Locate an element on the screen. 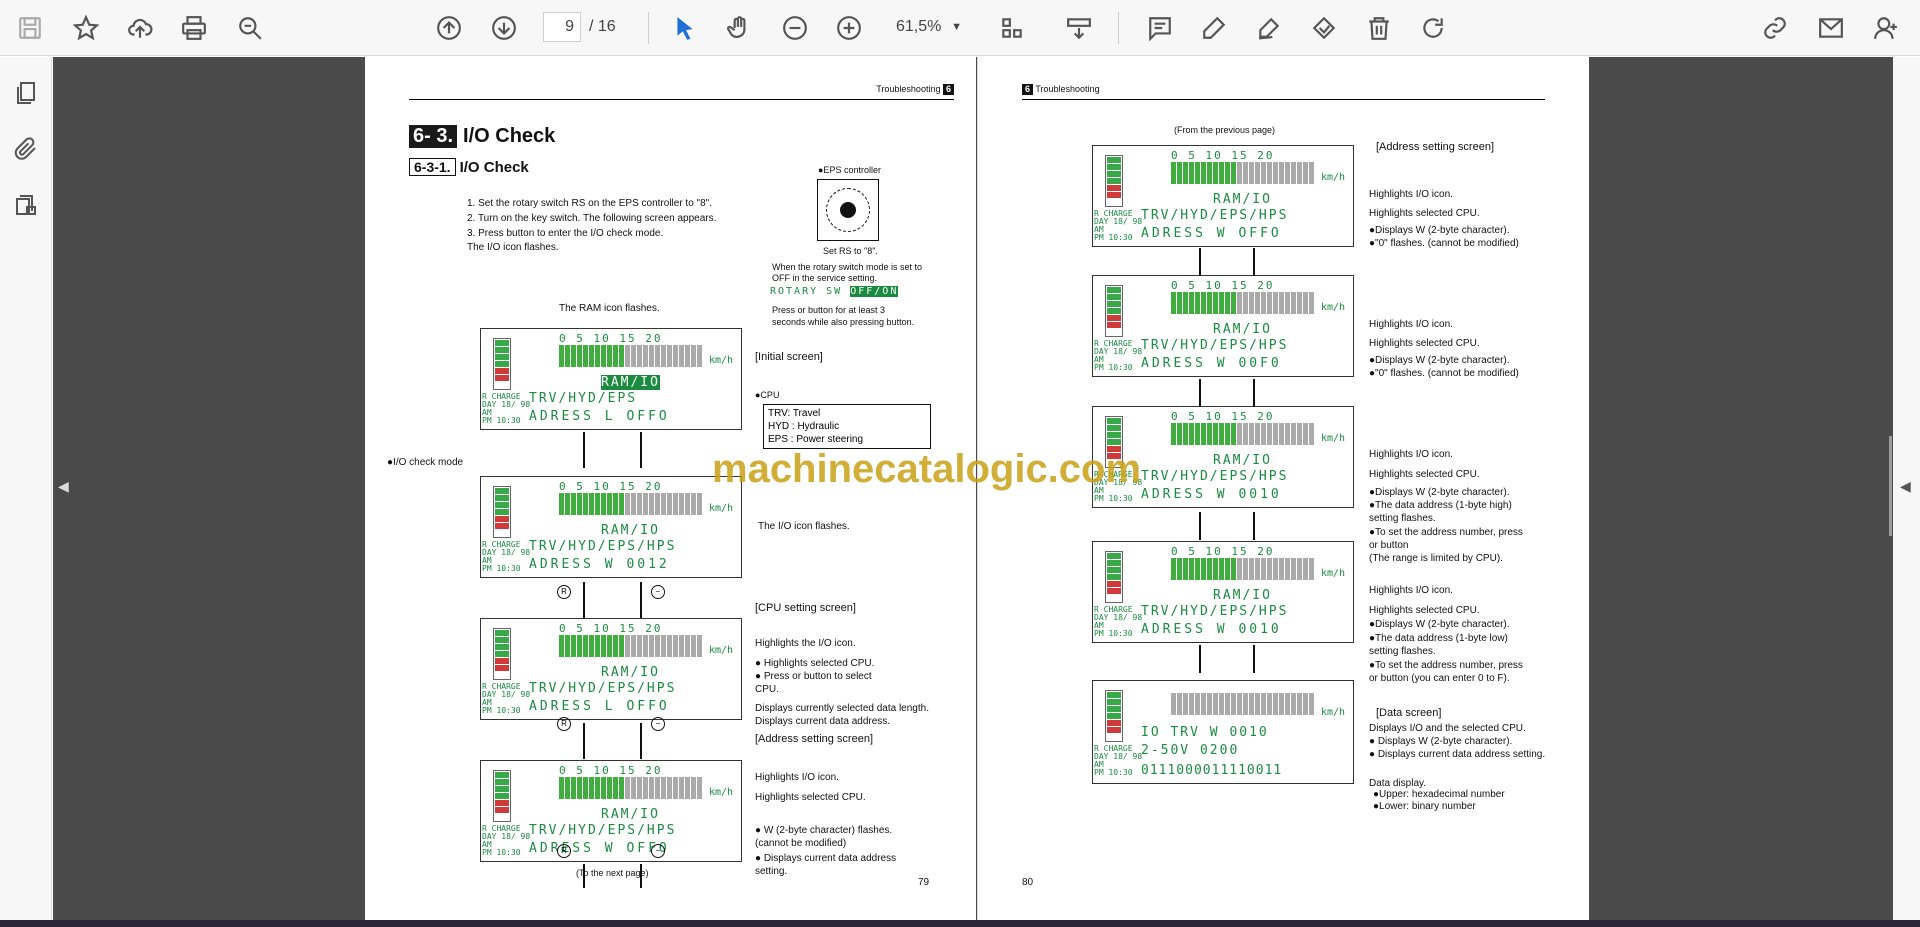 This screenshot has height=927, width=1920. page-thumbnails-icon is located at coordinates (26, 93).